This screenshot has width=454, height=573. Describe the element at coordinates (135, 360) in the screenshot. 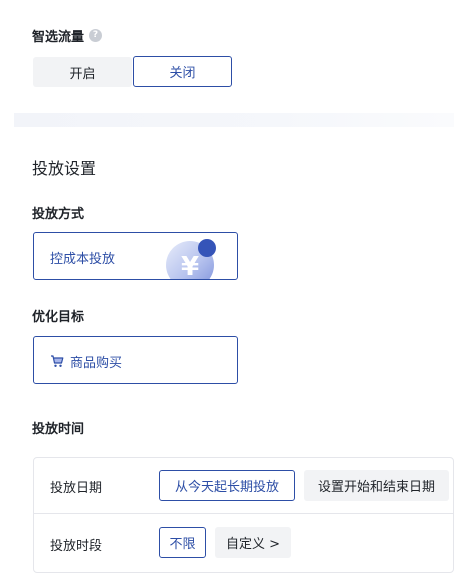

I see `optimization-goal-card: 商品购买` at that location.